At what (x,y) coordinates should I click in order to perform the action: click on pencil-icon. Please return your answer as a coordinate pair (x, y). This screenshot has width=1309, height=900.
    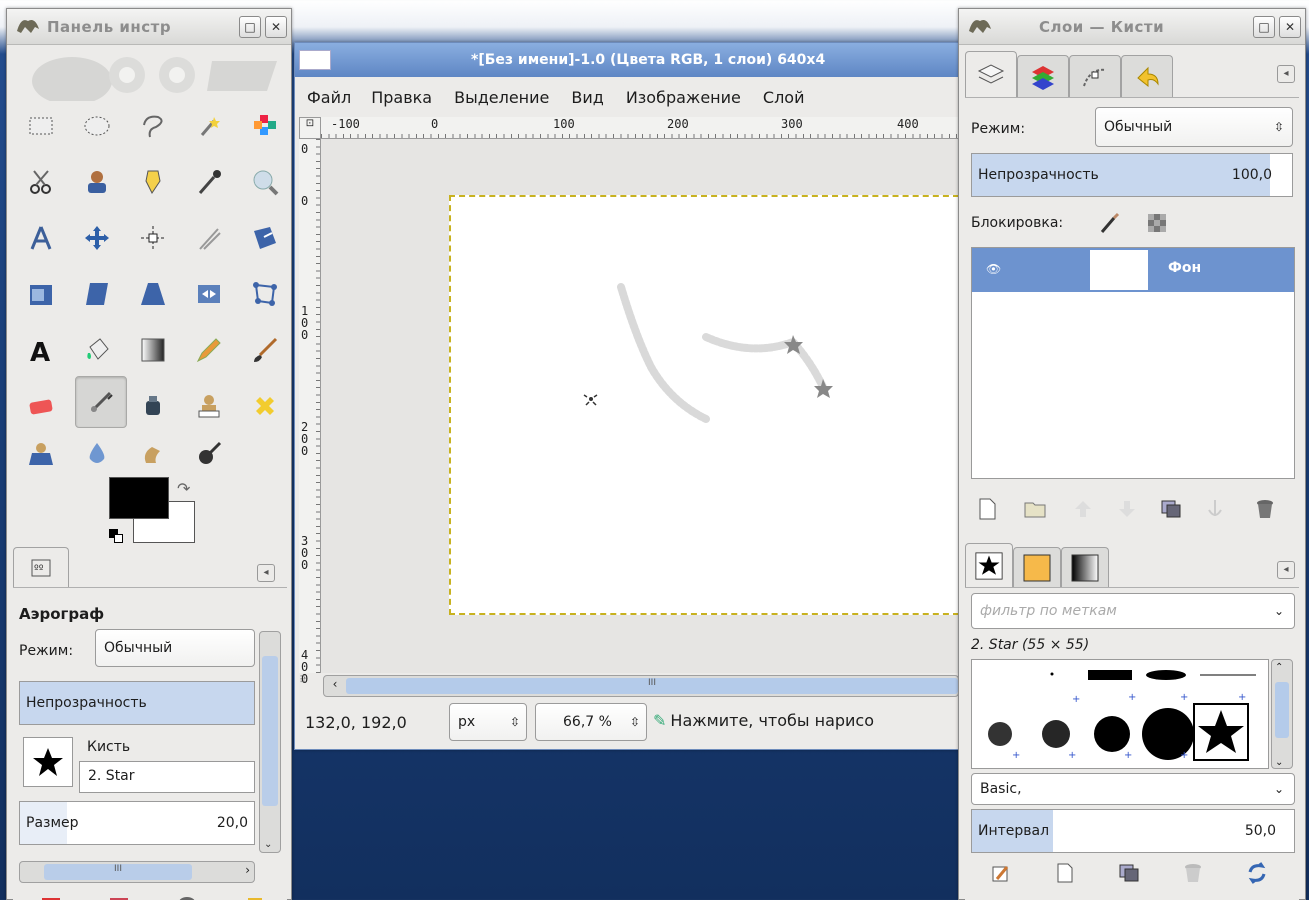
    Looking at the image, I should click on (209, 350).